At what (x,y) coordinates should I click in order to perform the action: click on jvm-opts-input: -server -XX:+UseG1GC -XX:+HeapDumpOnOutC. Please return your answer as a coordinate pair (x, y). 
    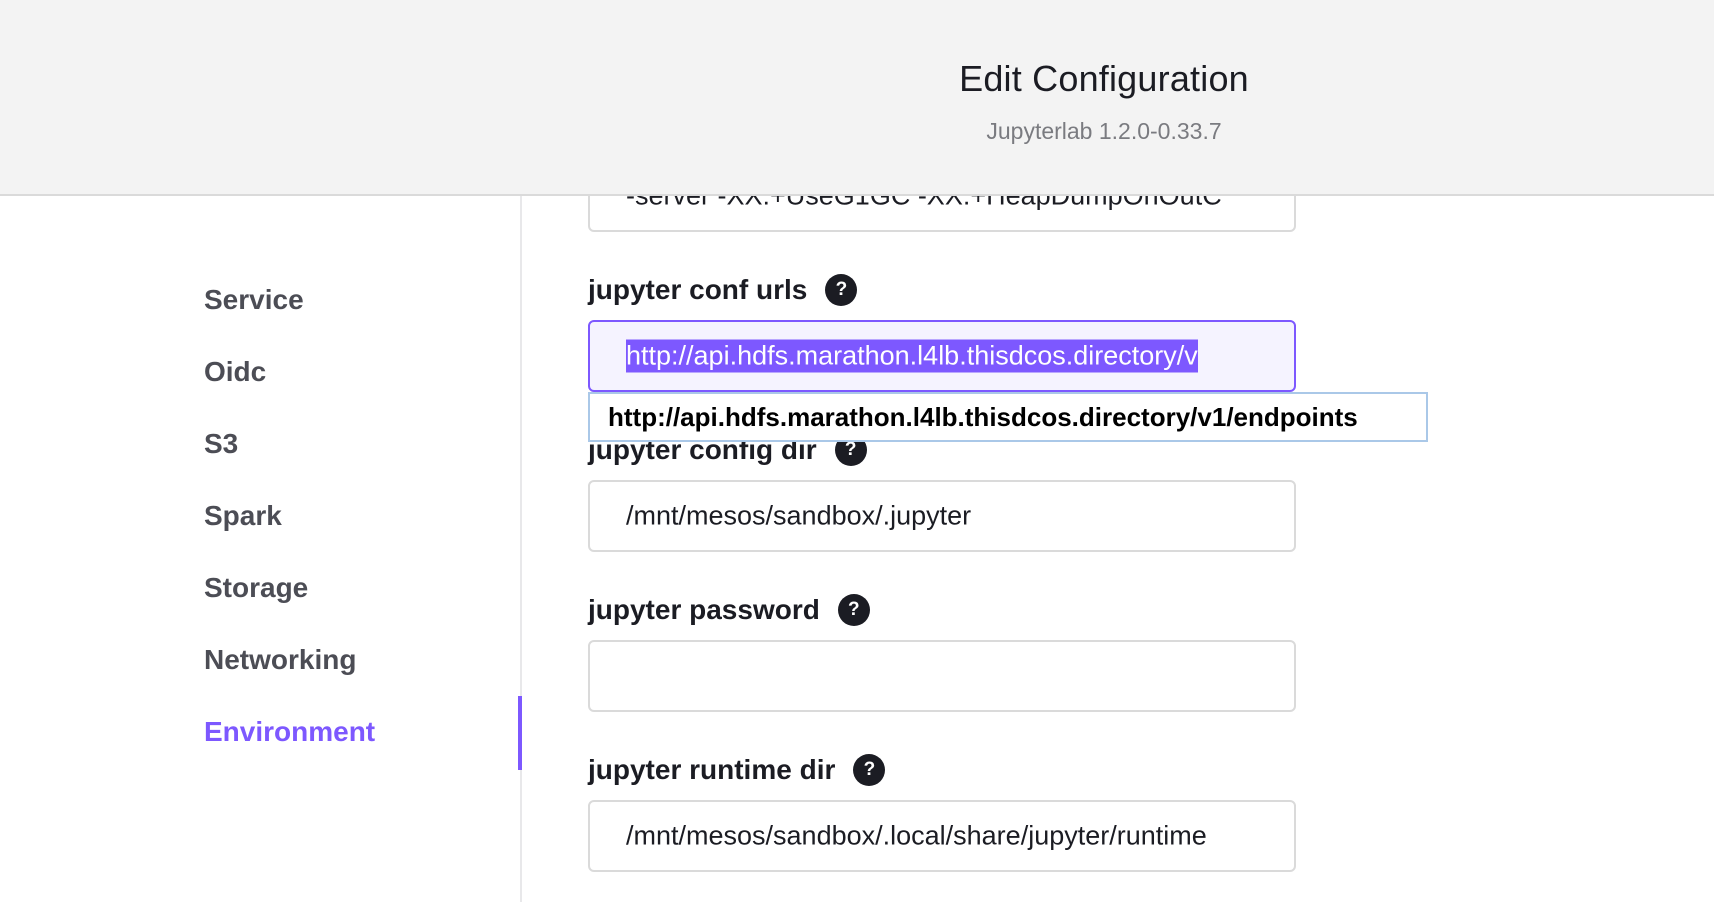
    Looking at the image, I should click on (942, 214).